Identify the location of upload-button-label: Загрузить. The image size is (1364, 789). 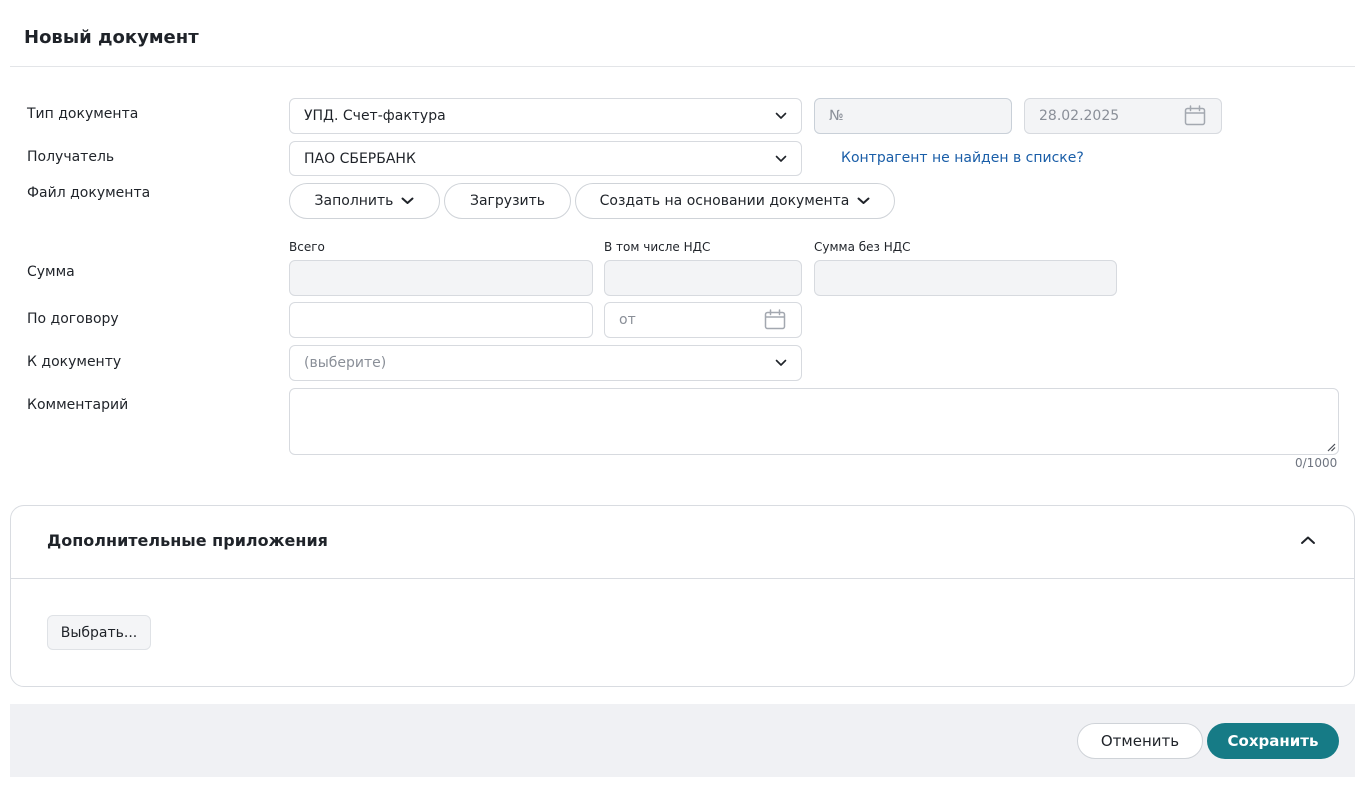
(507, 201).